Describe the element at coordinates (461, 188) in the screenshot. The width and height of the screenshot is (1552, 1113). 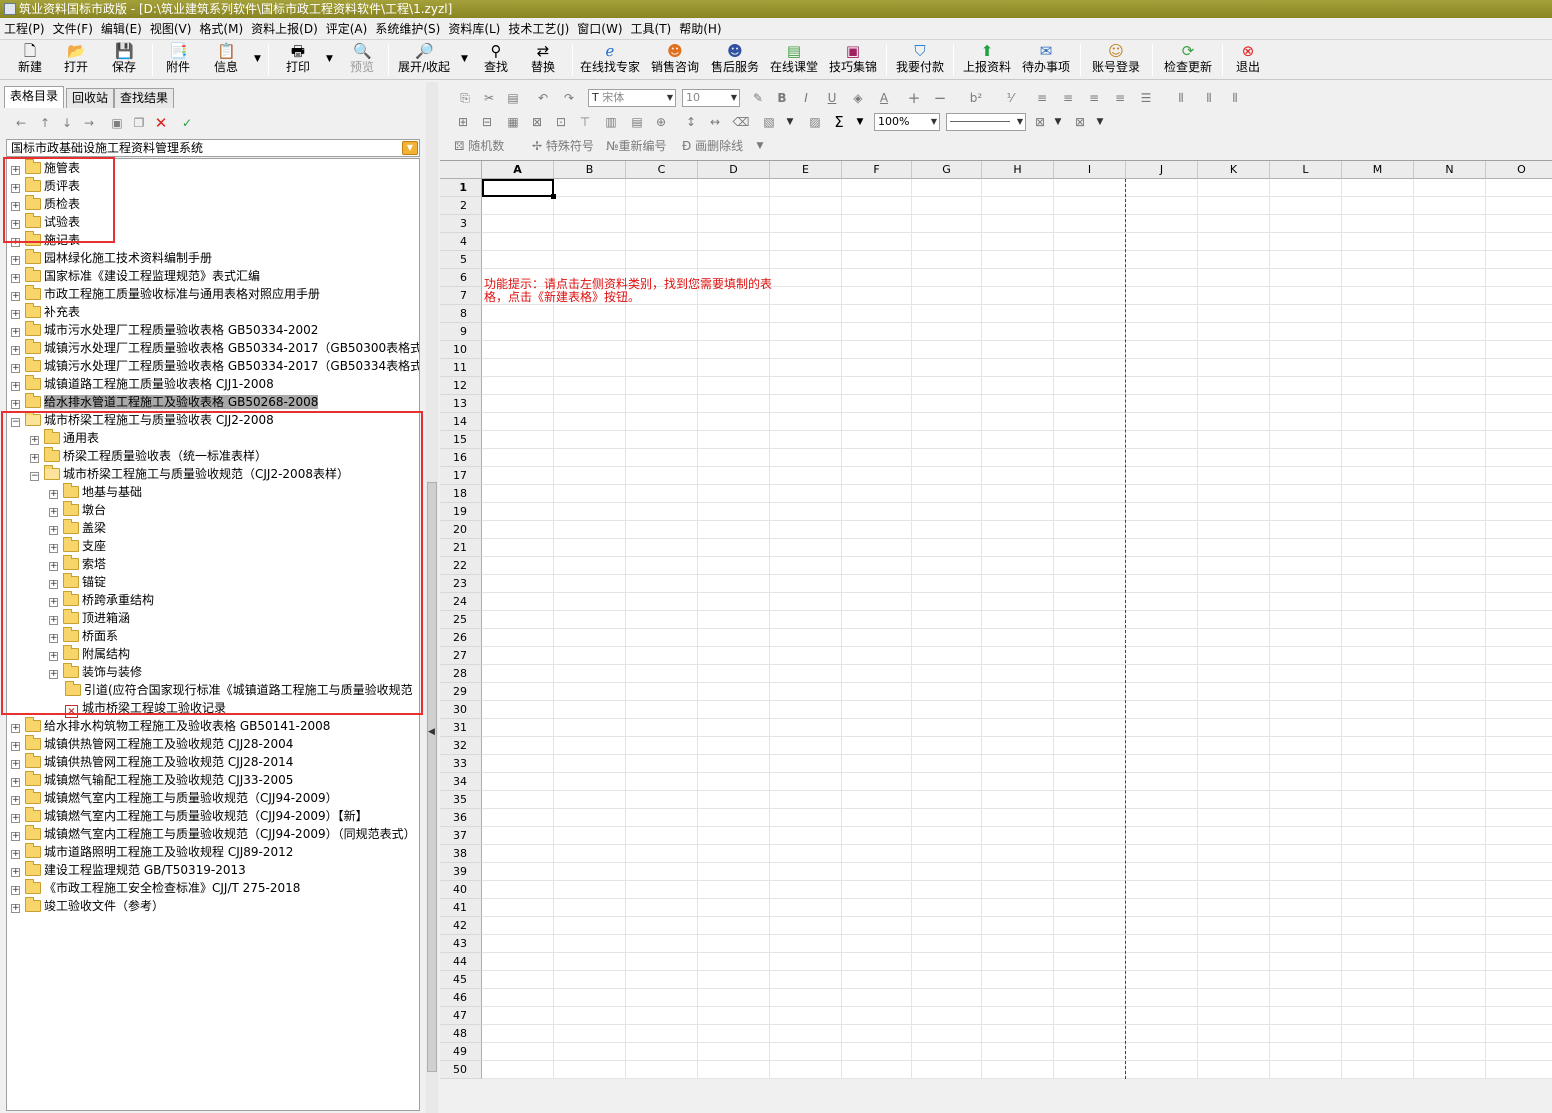
I see `row-header: 1` at that location.